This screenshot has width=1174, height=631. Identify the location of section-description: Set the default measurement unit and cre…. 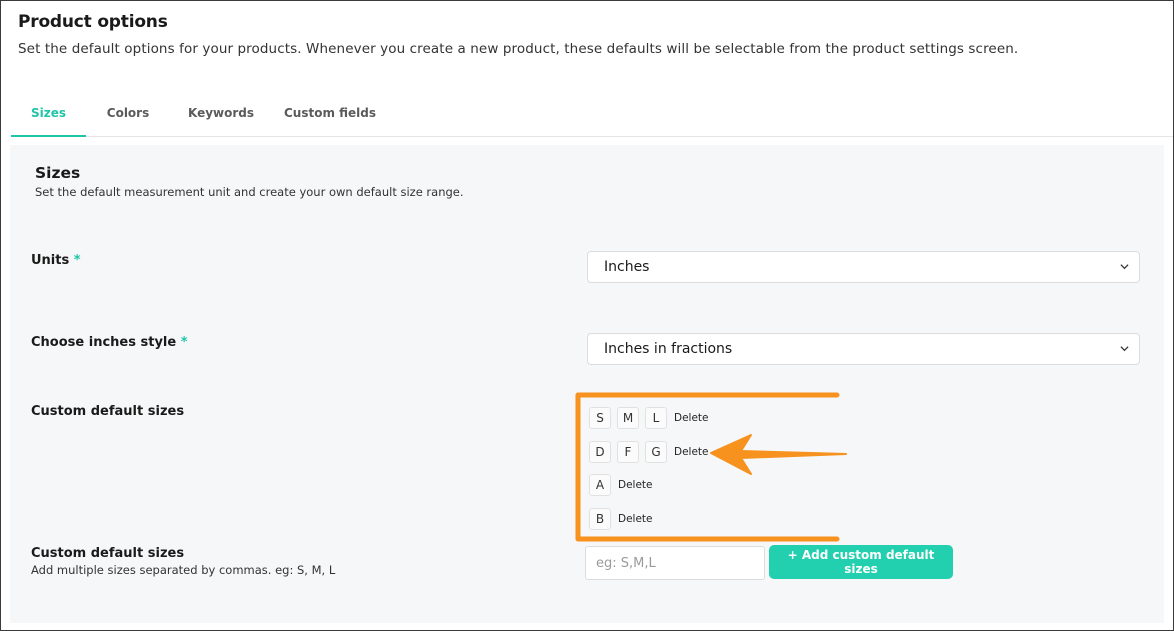
(249, 192).